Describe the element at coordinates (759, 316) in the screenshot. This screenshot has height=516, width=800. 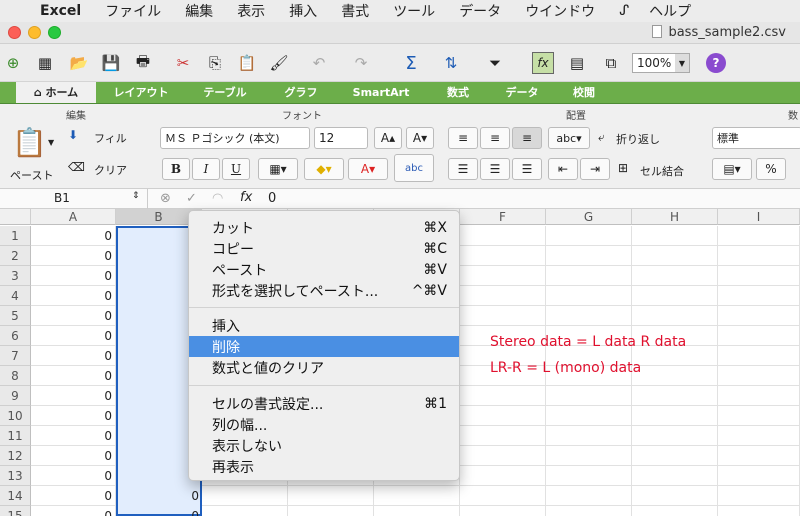
I see `cell-I5` at that location.